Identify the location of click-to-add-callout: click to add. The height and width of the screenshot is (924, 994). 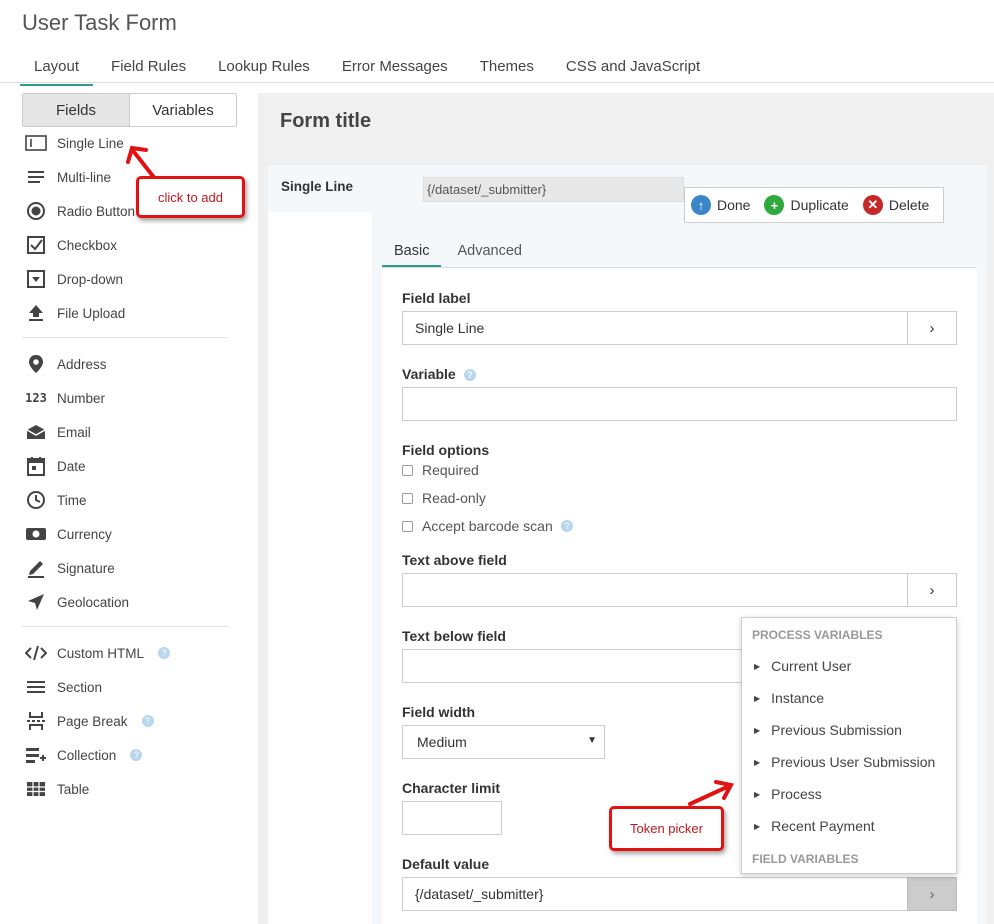
(190, 197).